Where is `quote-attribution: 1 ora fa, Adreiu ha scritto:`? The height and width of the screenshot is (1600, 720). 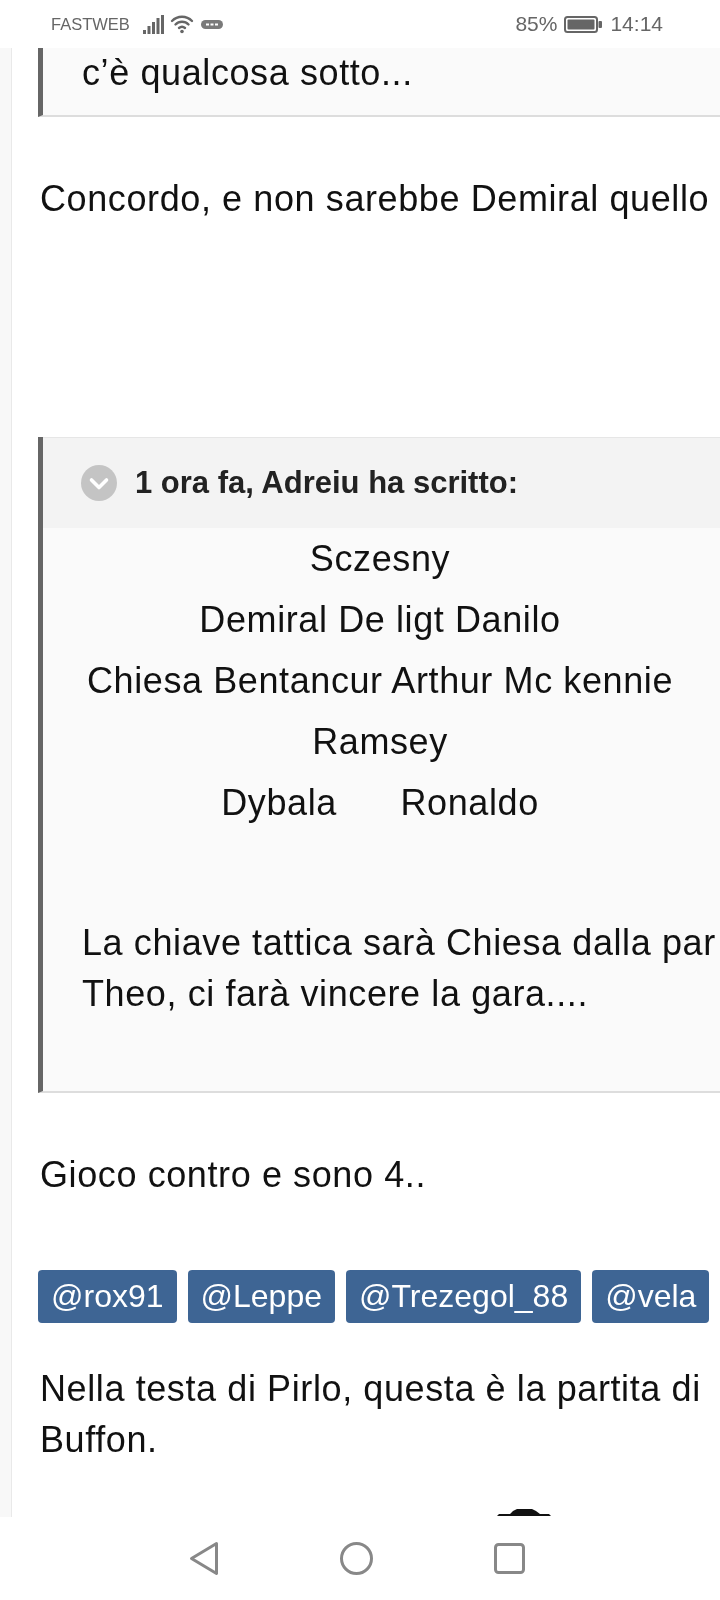 quote-attribution: 1 ora fa, Adreiu ha scritto: is located at coordinates (326, 483).